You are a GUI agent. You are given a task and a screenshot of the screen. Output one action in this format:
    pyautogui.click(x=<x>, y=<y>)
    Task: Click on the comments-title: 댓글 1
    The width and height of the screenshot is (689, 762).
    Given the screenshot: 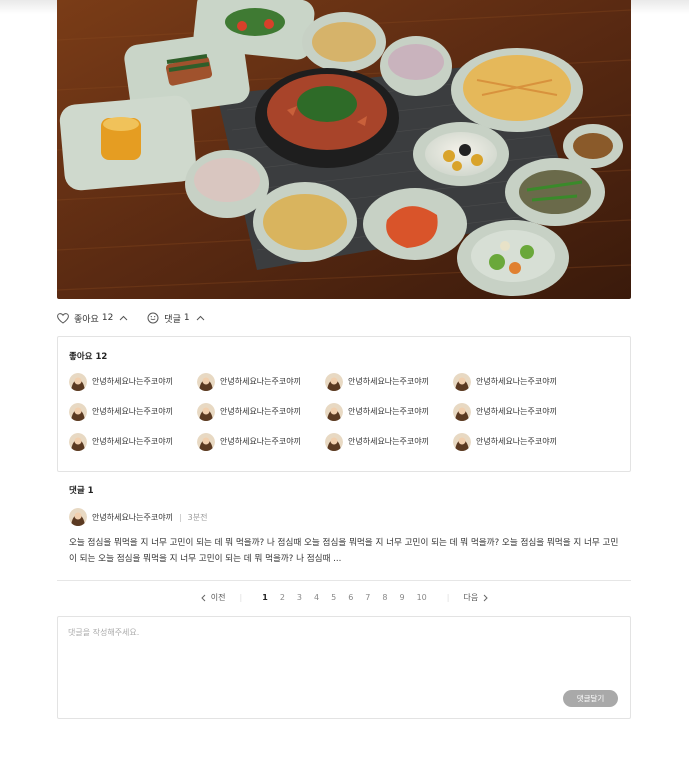 What is the action you would take?
    pyautogui.click(x=345, y=490)
    